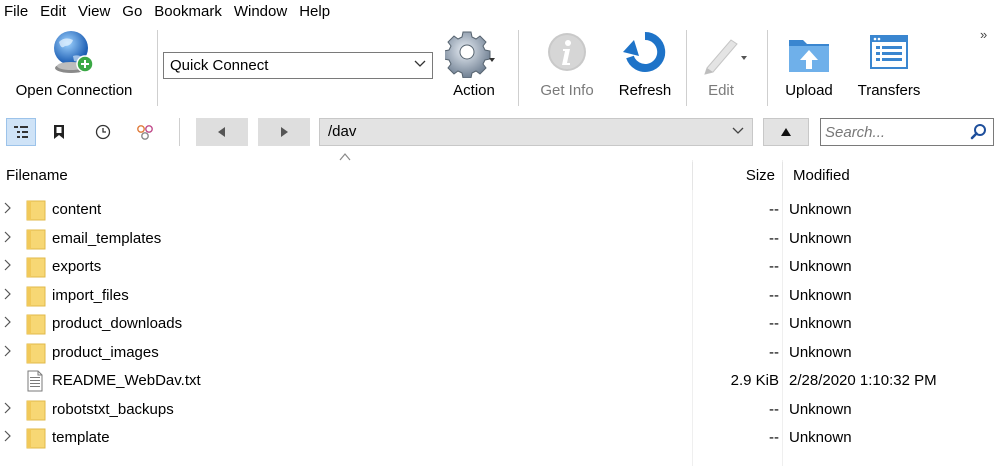 This screenshot has width=997, height=466. I want to click on table-row: robotstxt_backups -- Unknown, so click(498, 410).